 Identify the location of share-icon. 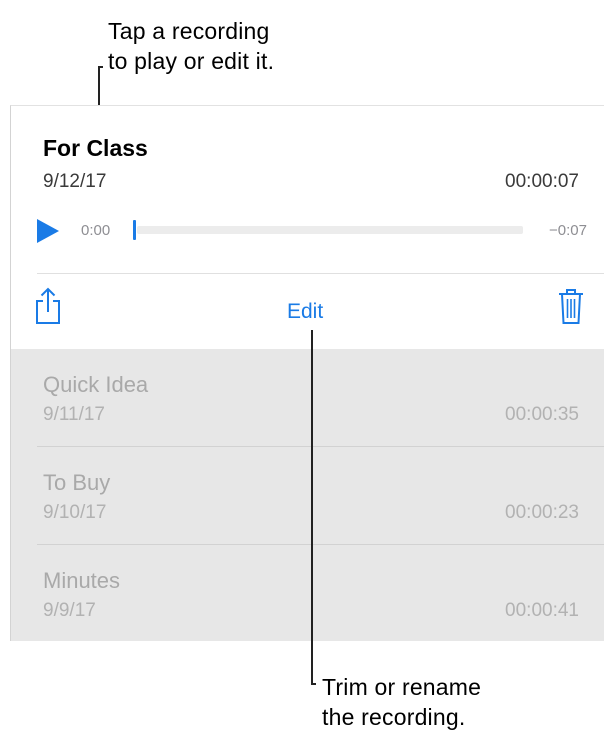
(48, 305).